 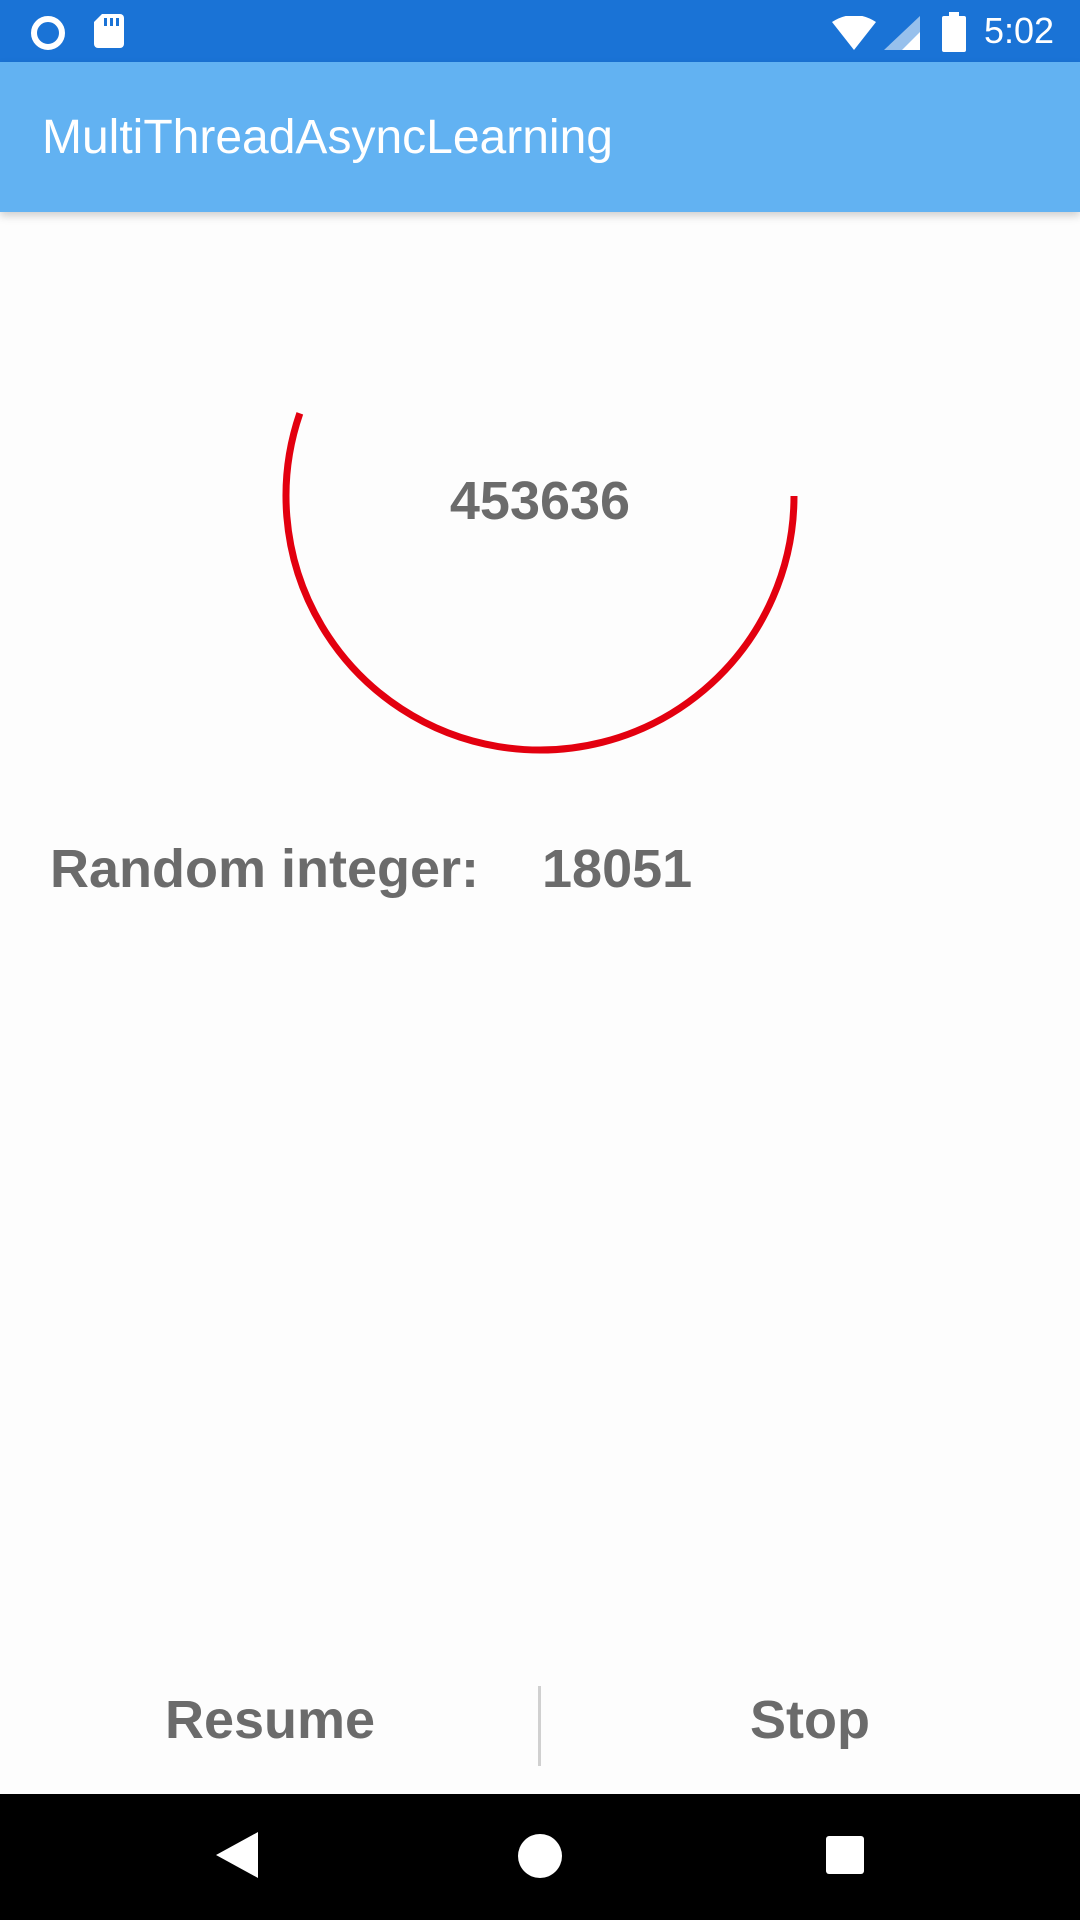 What do you see at coordinates (109, 31) in the screenshot?
I see `sd-card-icon` at bounding box center [109, 31].